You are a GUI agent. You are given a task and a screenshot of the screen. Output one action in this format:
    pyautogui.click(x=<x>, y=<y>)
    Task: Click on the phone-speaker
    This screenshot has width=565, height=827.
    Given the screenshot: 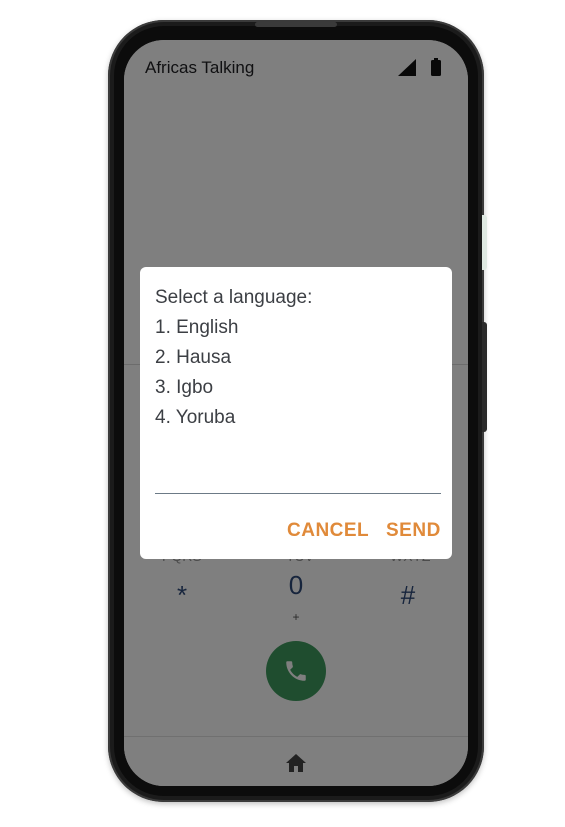 What is the action you would take?
    pyautogui.click(x=296, y=24)
    